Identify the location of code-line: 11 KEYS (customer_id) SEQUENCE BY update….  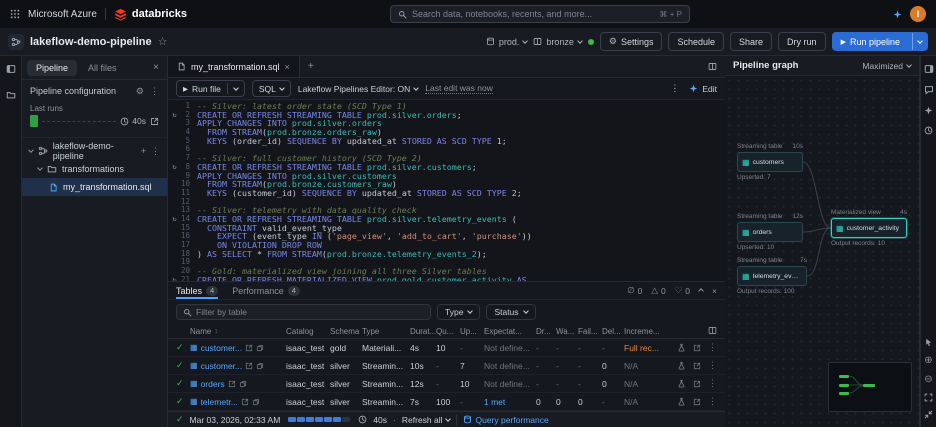
(446, 193).